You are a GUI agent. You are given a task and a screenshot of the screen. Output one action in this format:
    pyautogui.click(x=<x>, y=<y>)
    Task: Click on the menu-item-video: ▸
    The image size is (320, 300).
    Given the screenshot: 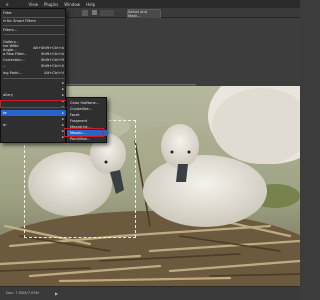 What is the action you would take?
    pyautogui.click(x=34, y=137)
    